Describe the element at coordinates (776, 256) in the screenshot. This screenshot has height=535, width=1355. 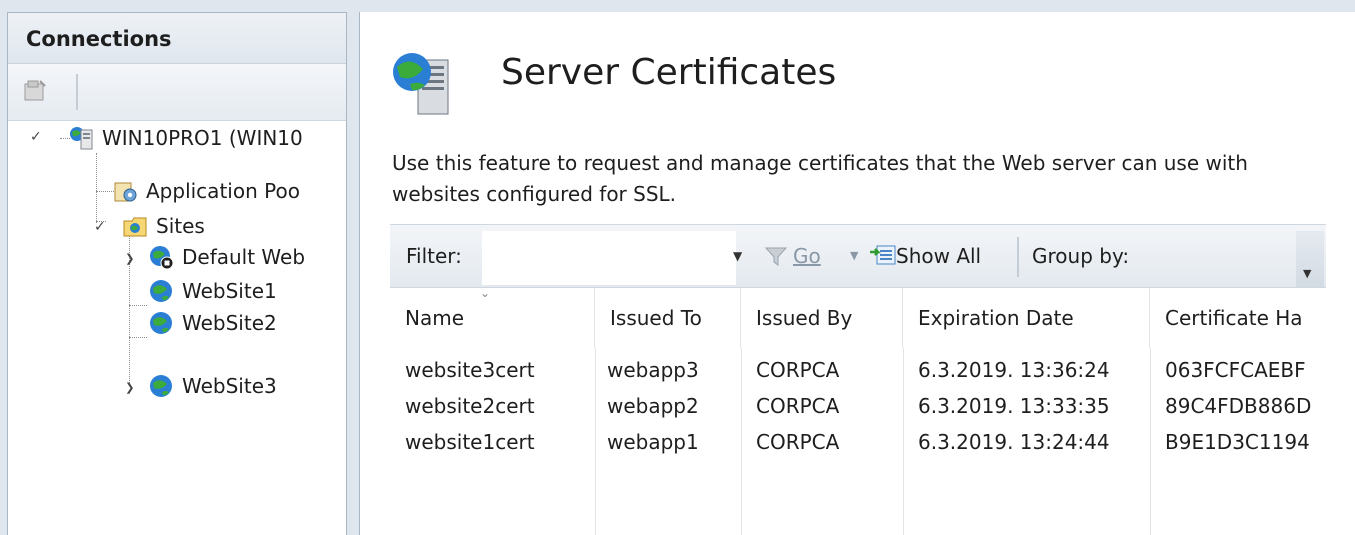
I see `filter-funnel-icon` at that location.